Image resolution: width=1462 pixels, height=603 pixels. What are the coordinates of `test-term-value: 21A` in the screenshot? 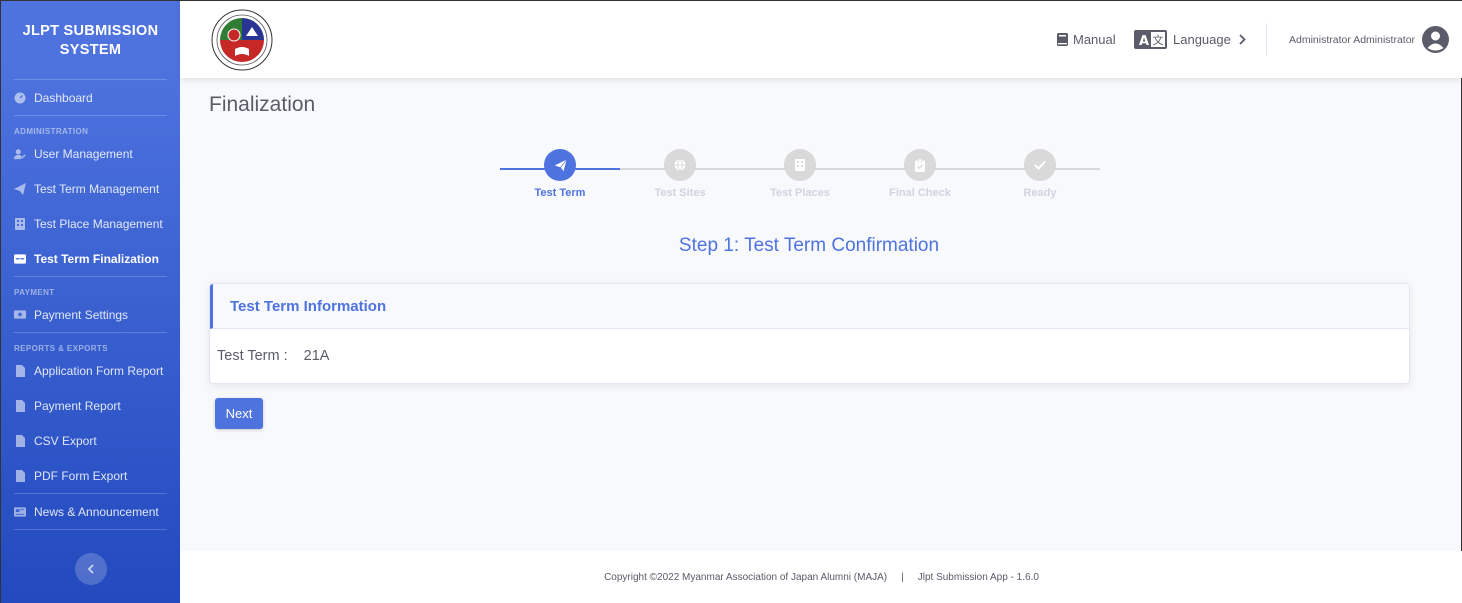 It's located at (316, 356).